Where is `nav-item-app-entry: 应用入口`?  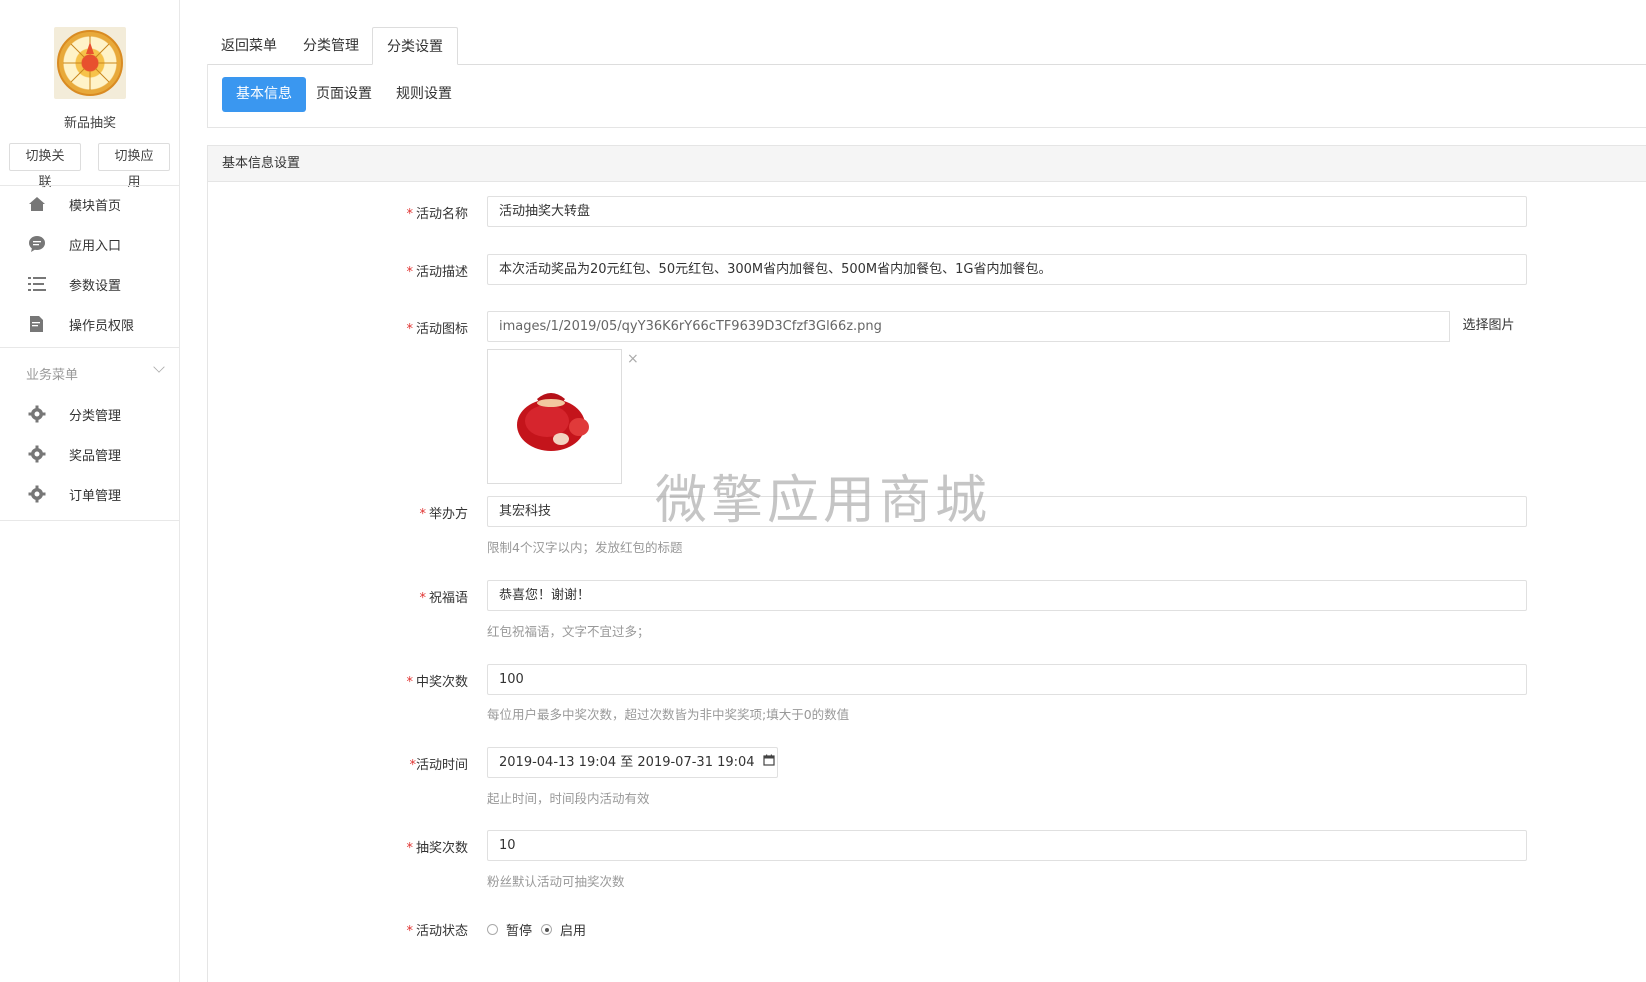
nav-item-app-entry: 应用入口 is located at coordinates (90, 244).